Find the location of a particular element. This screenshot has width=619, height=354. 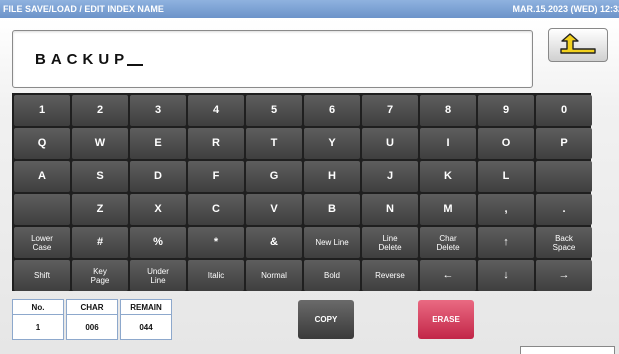

key-1-9: P is located at coordinates (564, 143).